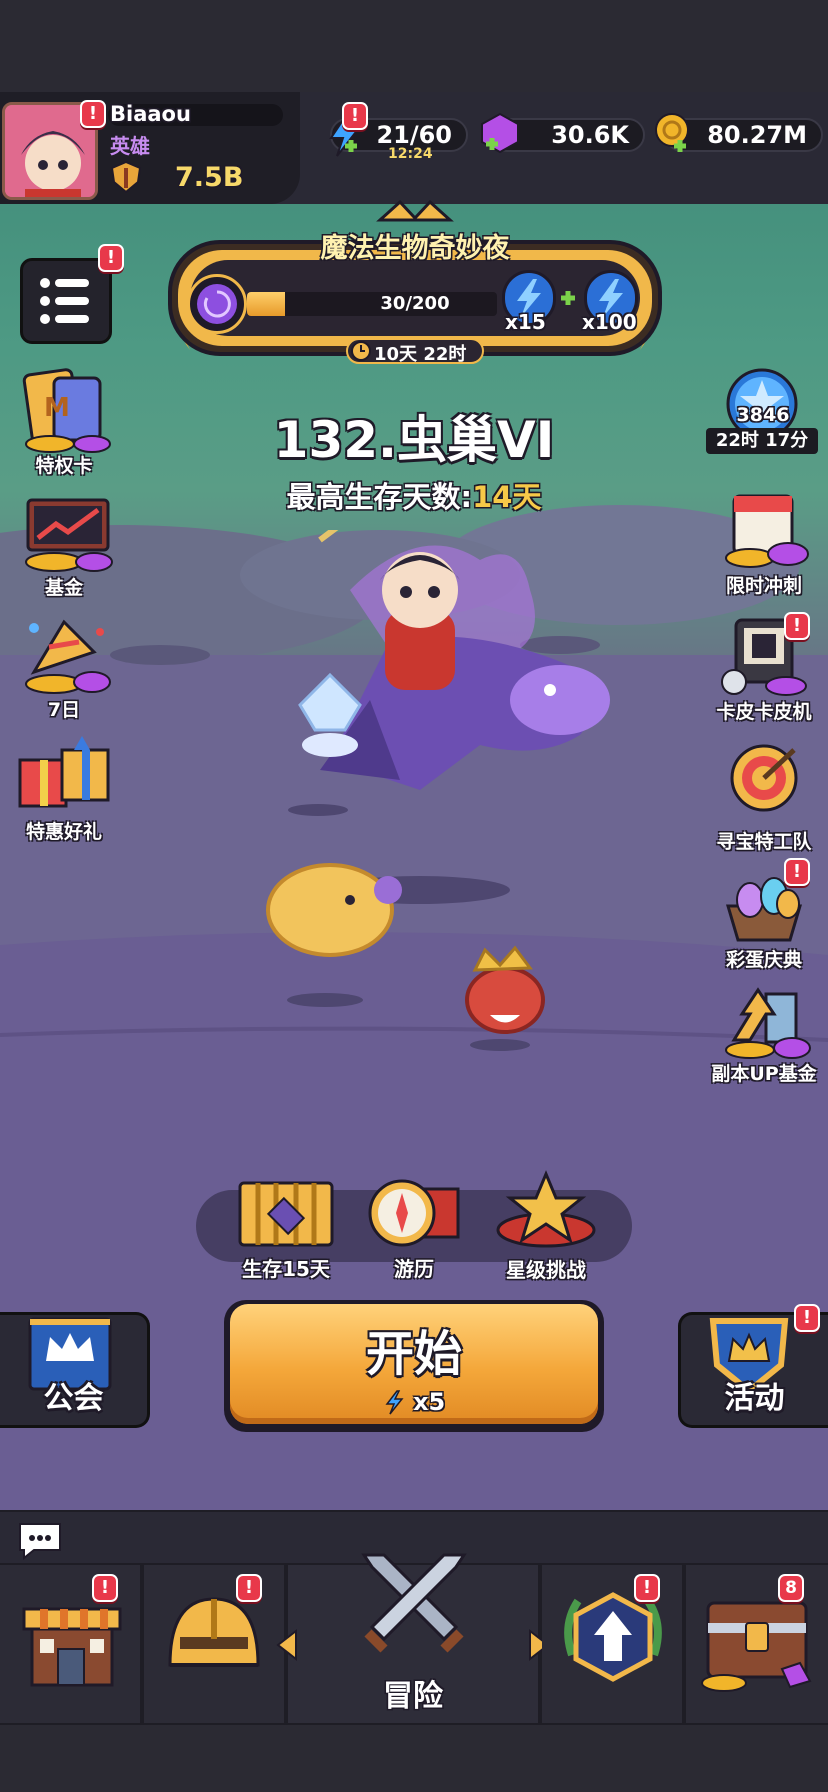 The width and height of the screenshot is (828, 1792). I want to click on start-label: 开始, so click(413, 1354).